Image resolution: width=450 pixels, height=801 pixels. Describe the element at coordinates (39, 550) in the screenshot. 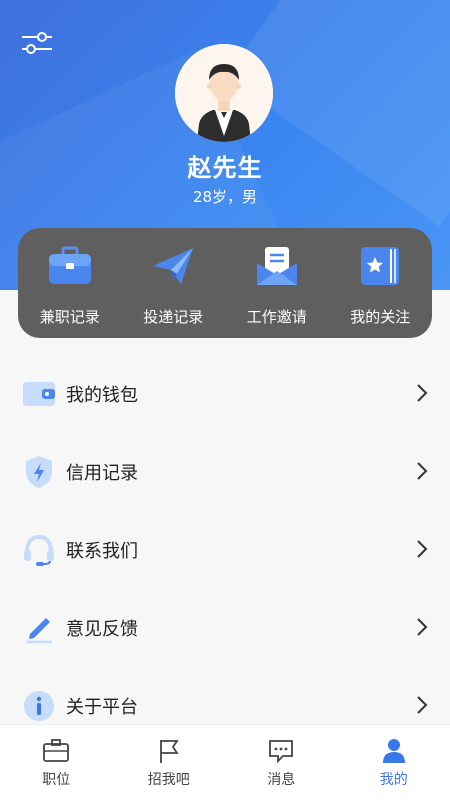

I see `headset-icon` at that location.